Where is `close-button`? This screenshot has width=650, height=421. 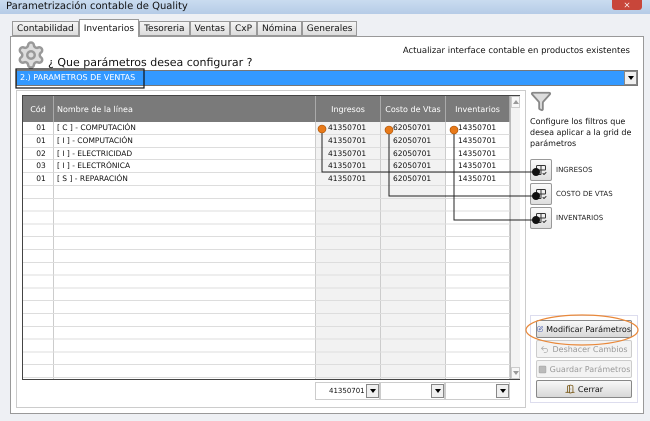
close-button is located at coordinates (627, 5).